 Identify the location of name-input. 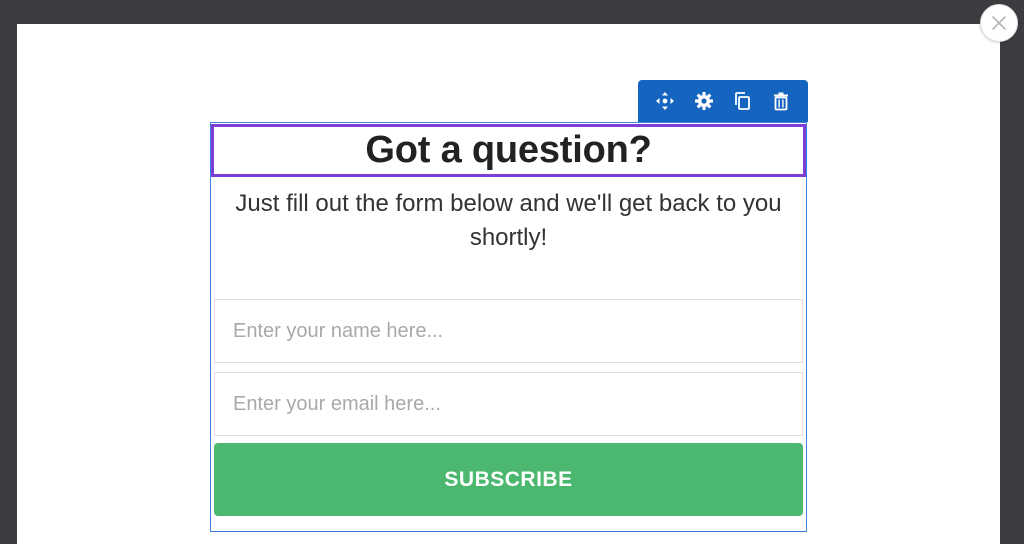
(508, 331).